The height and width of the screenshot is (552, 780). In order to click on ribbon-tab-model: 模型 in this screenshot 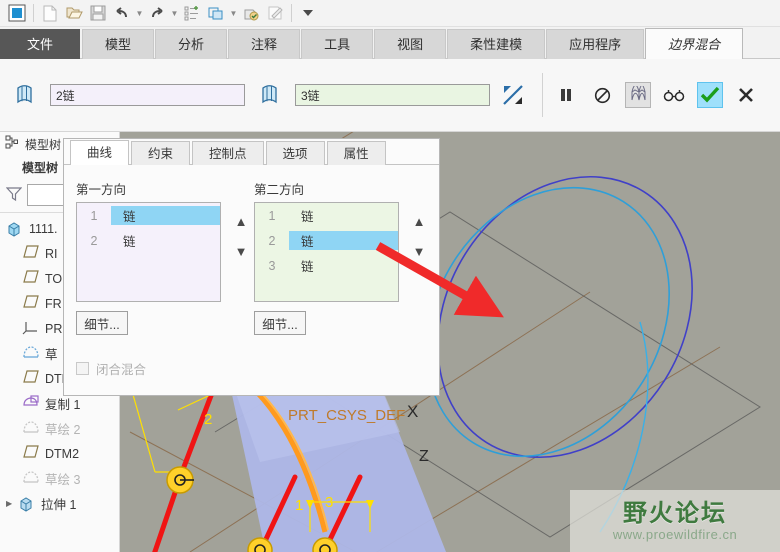, I will do `click(118, 44)`.